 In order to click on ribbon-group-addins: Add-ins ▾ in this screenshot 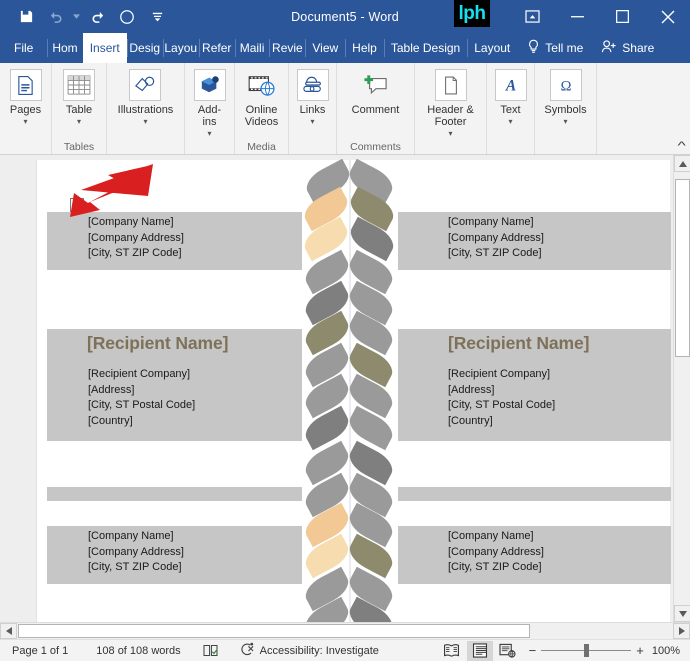, I will do `click(210, 108)`.